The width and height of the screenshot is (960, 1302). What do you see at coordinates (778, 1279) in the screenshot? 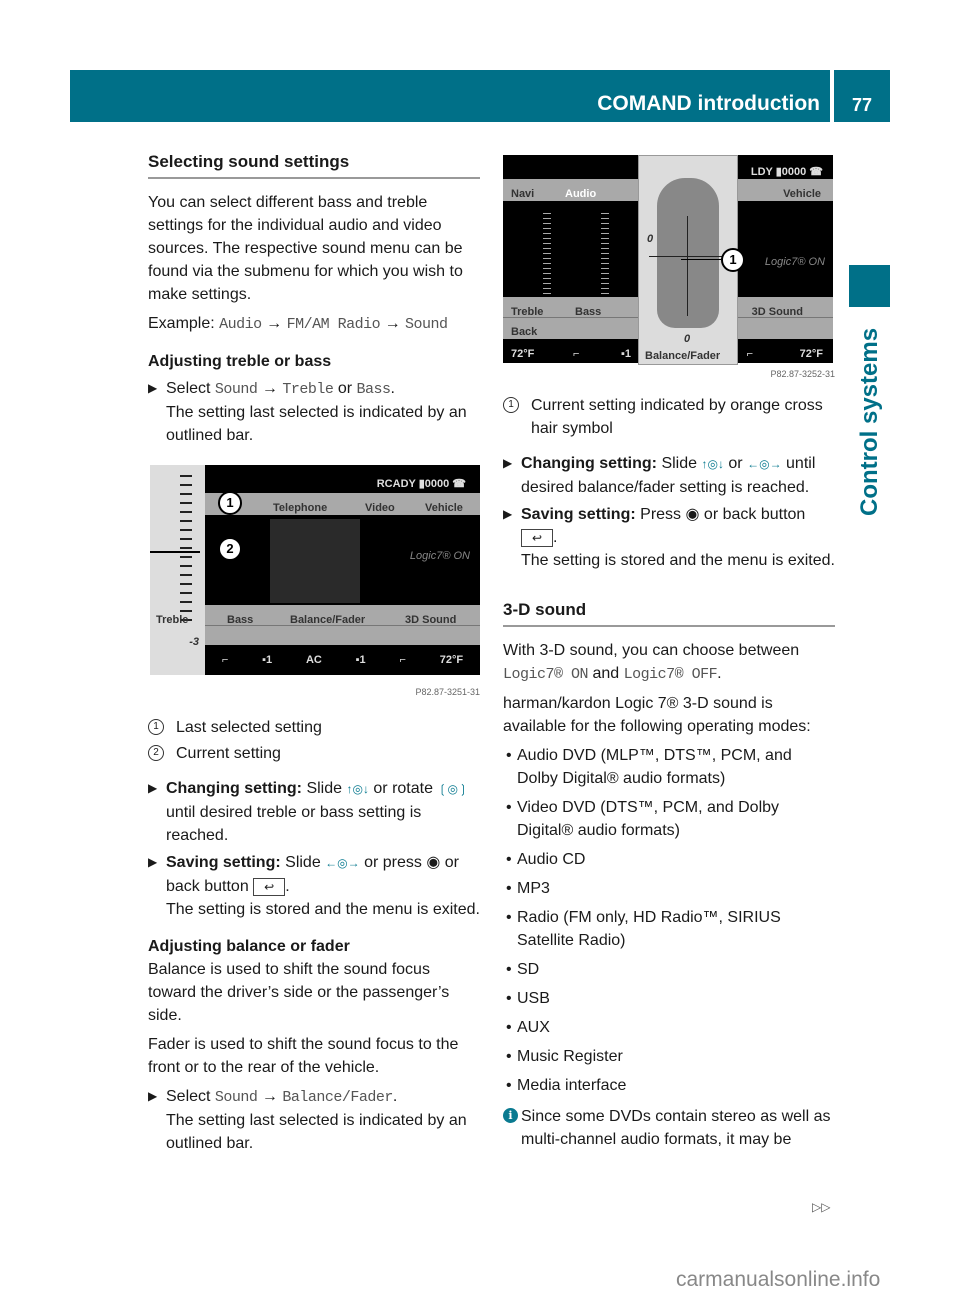
I see `watermark: carmanualsonline.info` at bounding box center [778, 1279].